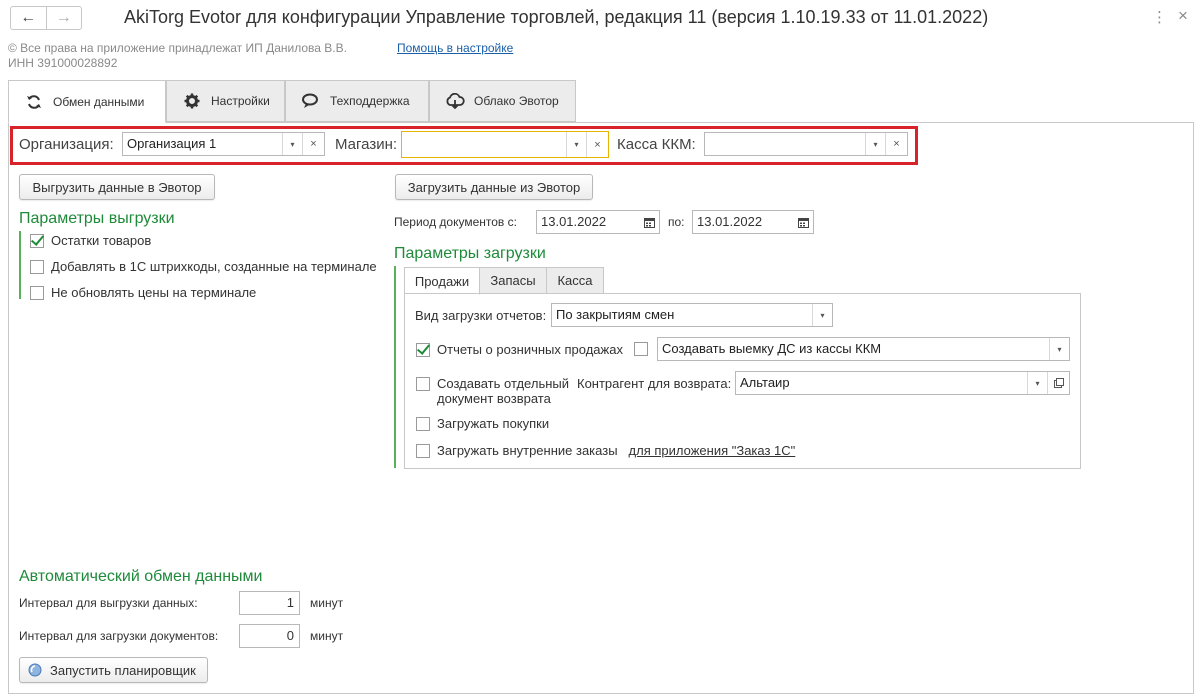  I want to click on tab-label: Обмен данными, so click(99, 101).